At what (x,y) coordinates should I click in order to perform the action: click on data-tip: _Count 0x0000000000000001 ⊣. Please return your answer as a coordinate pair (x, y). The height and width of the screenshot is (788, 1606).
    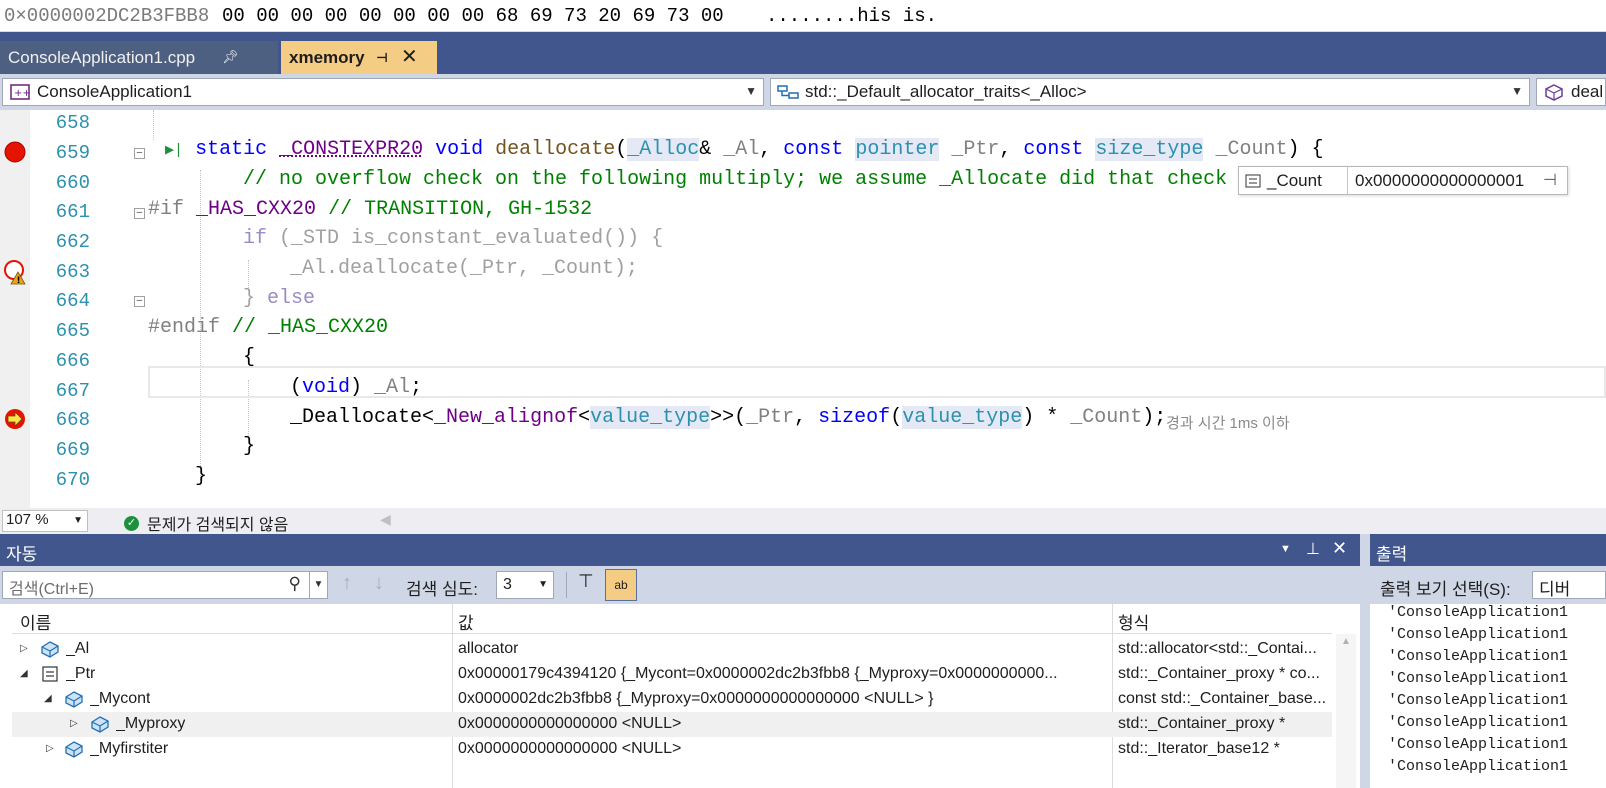
    Looking at the image, I should click on (1403, 180).